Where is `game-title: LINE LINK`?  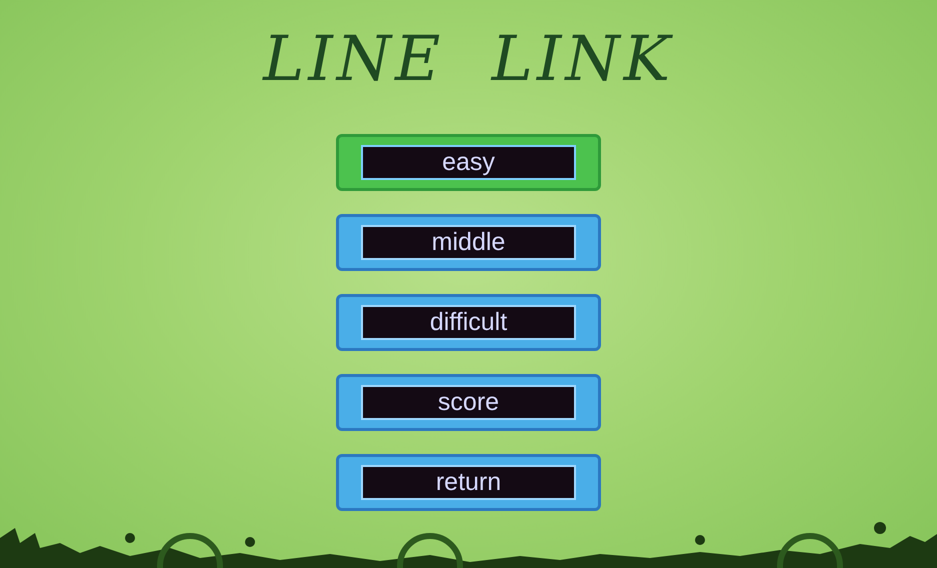
game-title: LINE LINK is located at coordinates (468, 59).